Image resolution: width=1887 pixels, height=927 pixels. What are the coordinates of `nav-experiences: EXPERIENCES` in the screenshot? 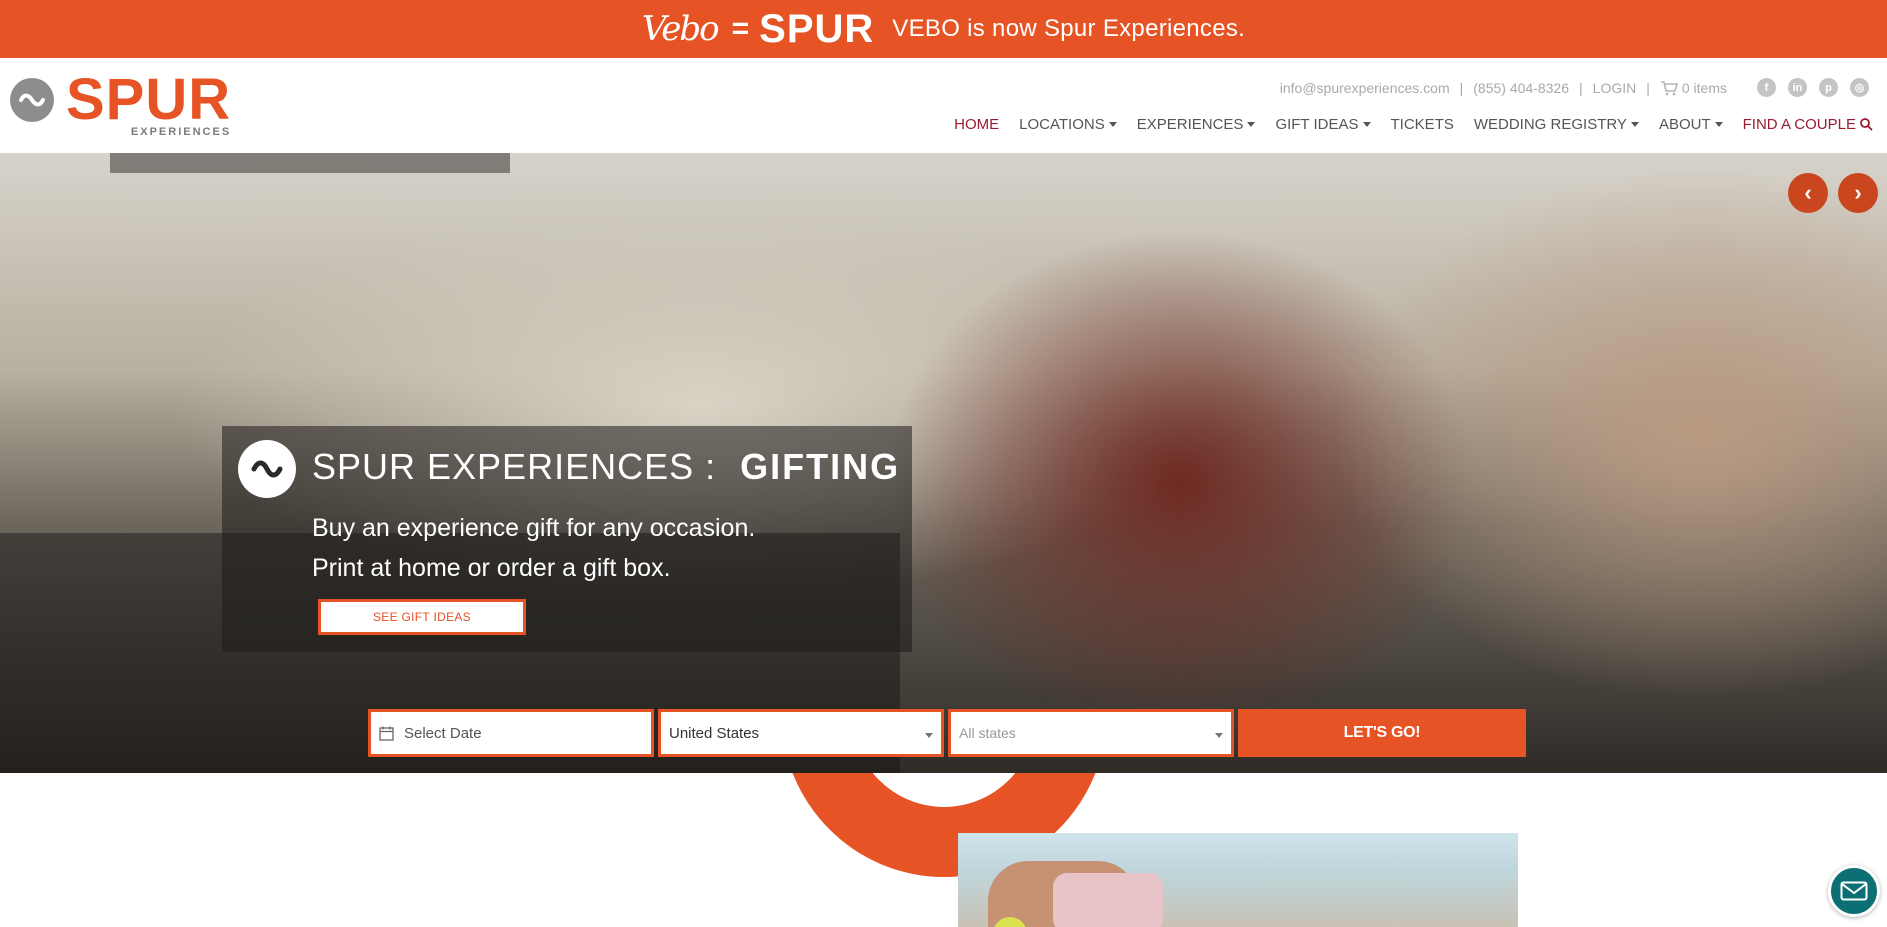 It's located at (1196, 124).